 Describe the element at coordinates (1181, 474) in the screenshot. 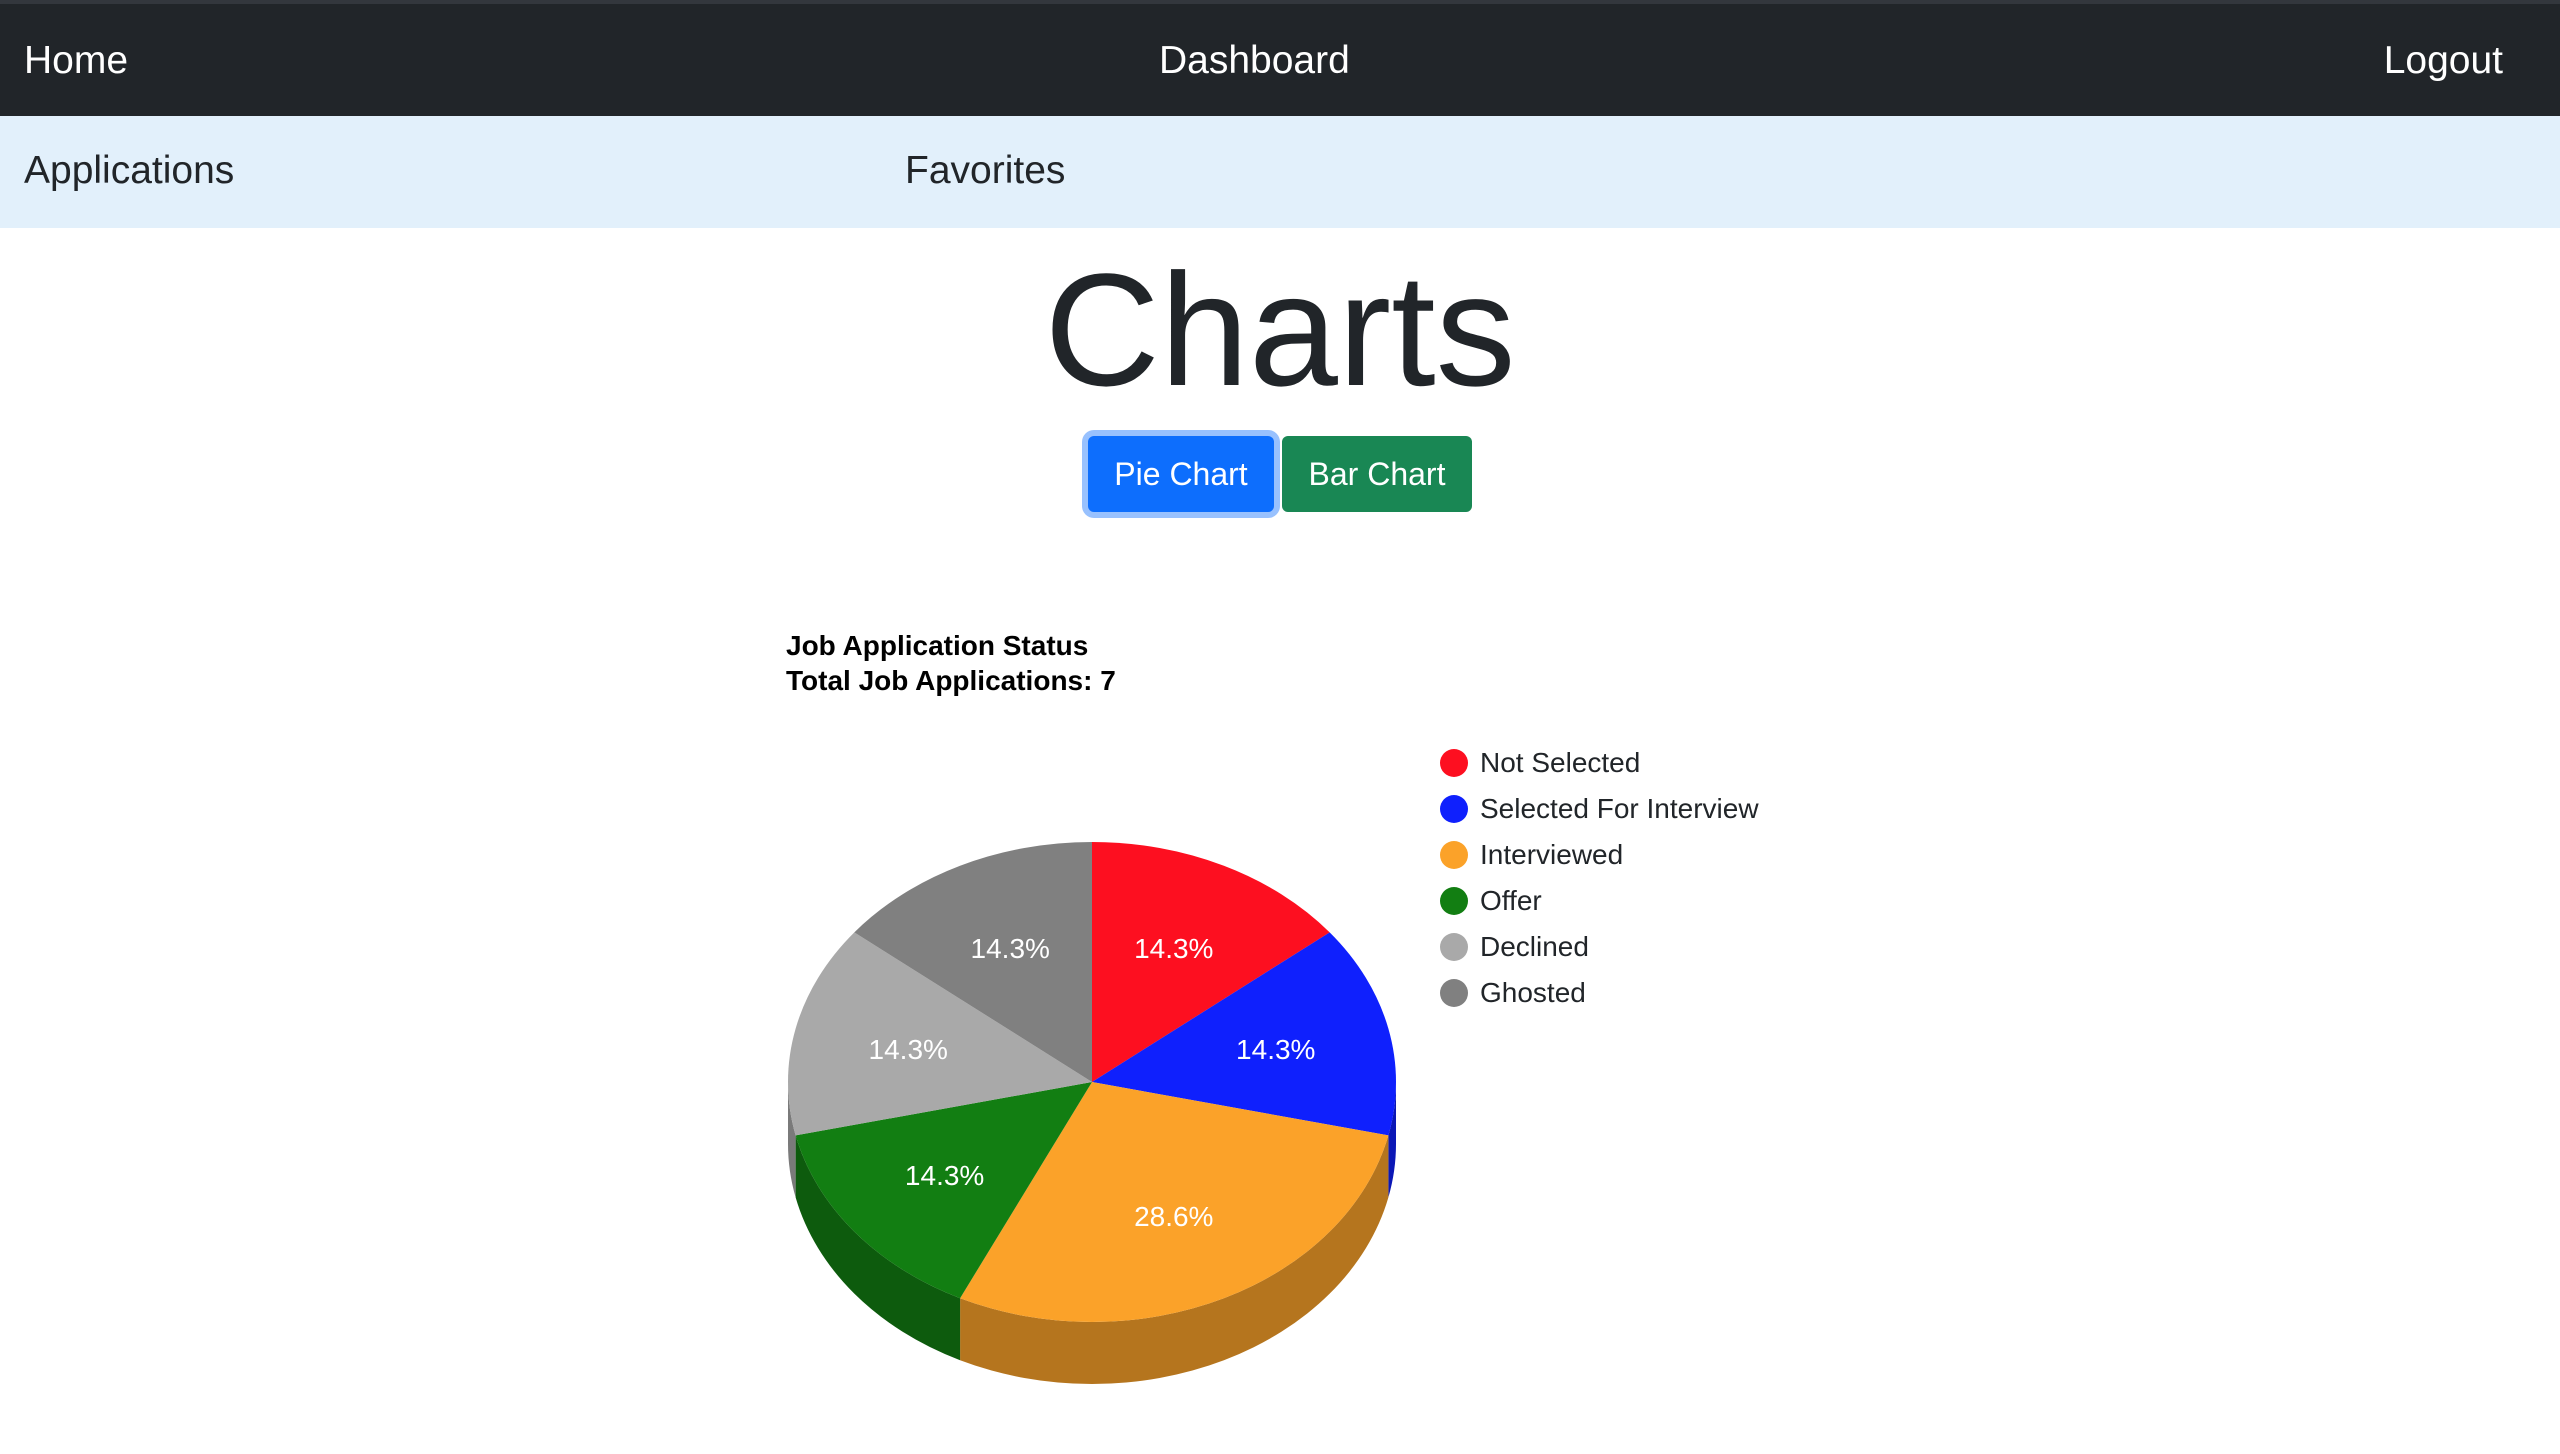

I see `pie-chart-button: Pie Chart` at that location.